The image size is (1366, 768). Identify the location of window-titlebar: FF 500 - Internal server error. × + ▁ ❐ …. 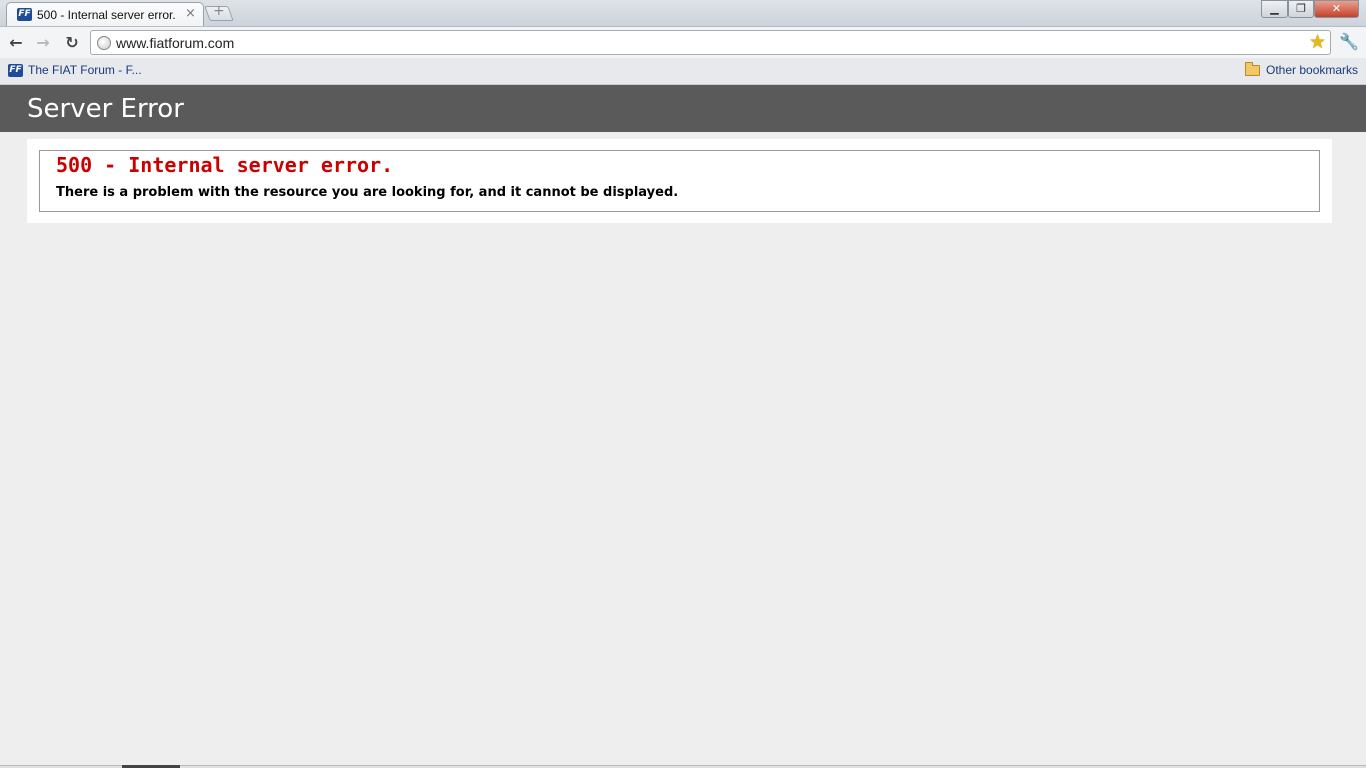
(683, 13).